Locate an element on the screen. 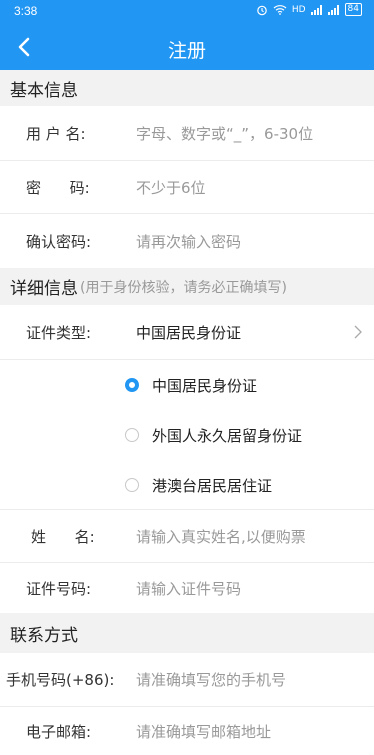  status-bar: 3:38 HD 84 is located at coordinates (187, 12).